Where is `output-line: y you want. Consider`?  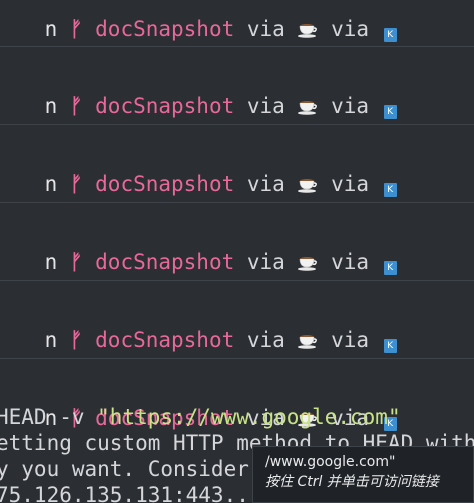 output-line: y you want. Consider is located at coordinates (124, 469).